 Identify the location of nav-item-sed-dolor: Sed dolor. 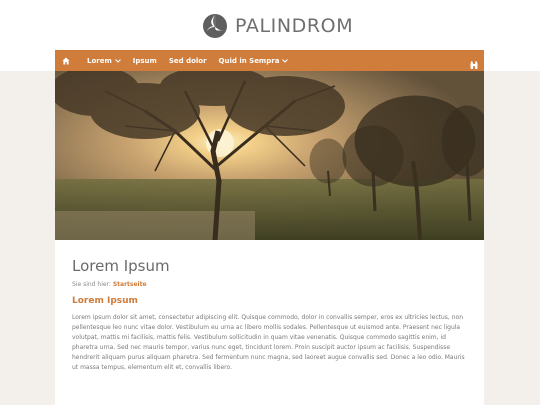
(188, 61).